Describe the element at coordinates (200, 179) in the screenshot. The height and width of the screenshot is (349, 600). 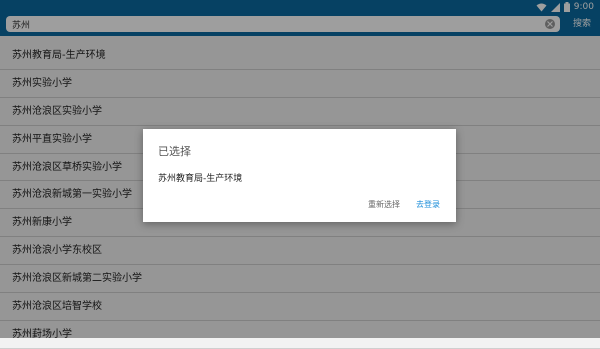
I see `dialog-message: 苏州教育局-生产环境` at that location.